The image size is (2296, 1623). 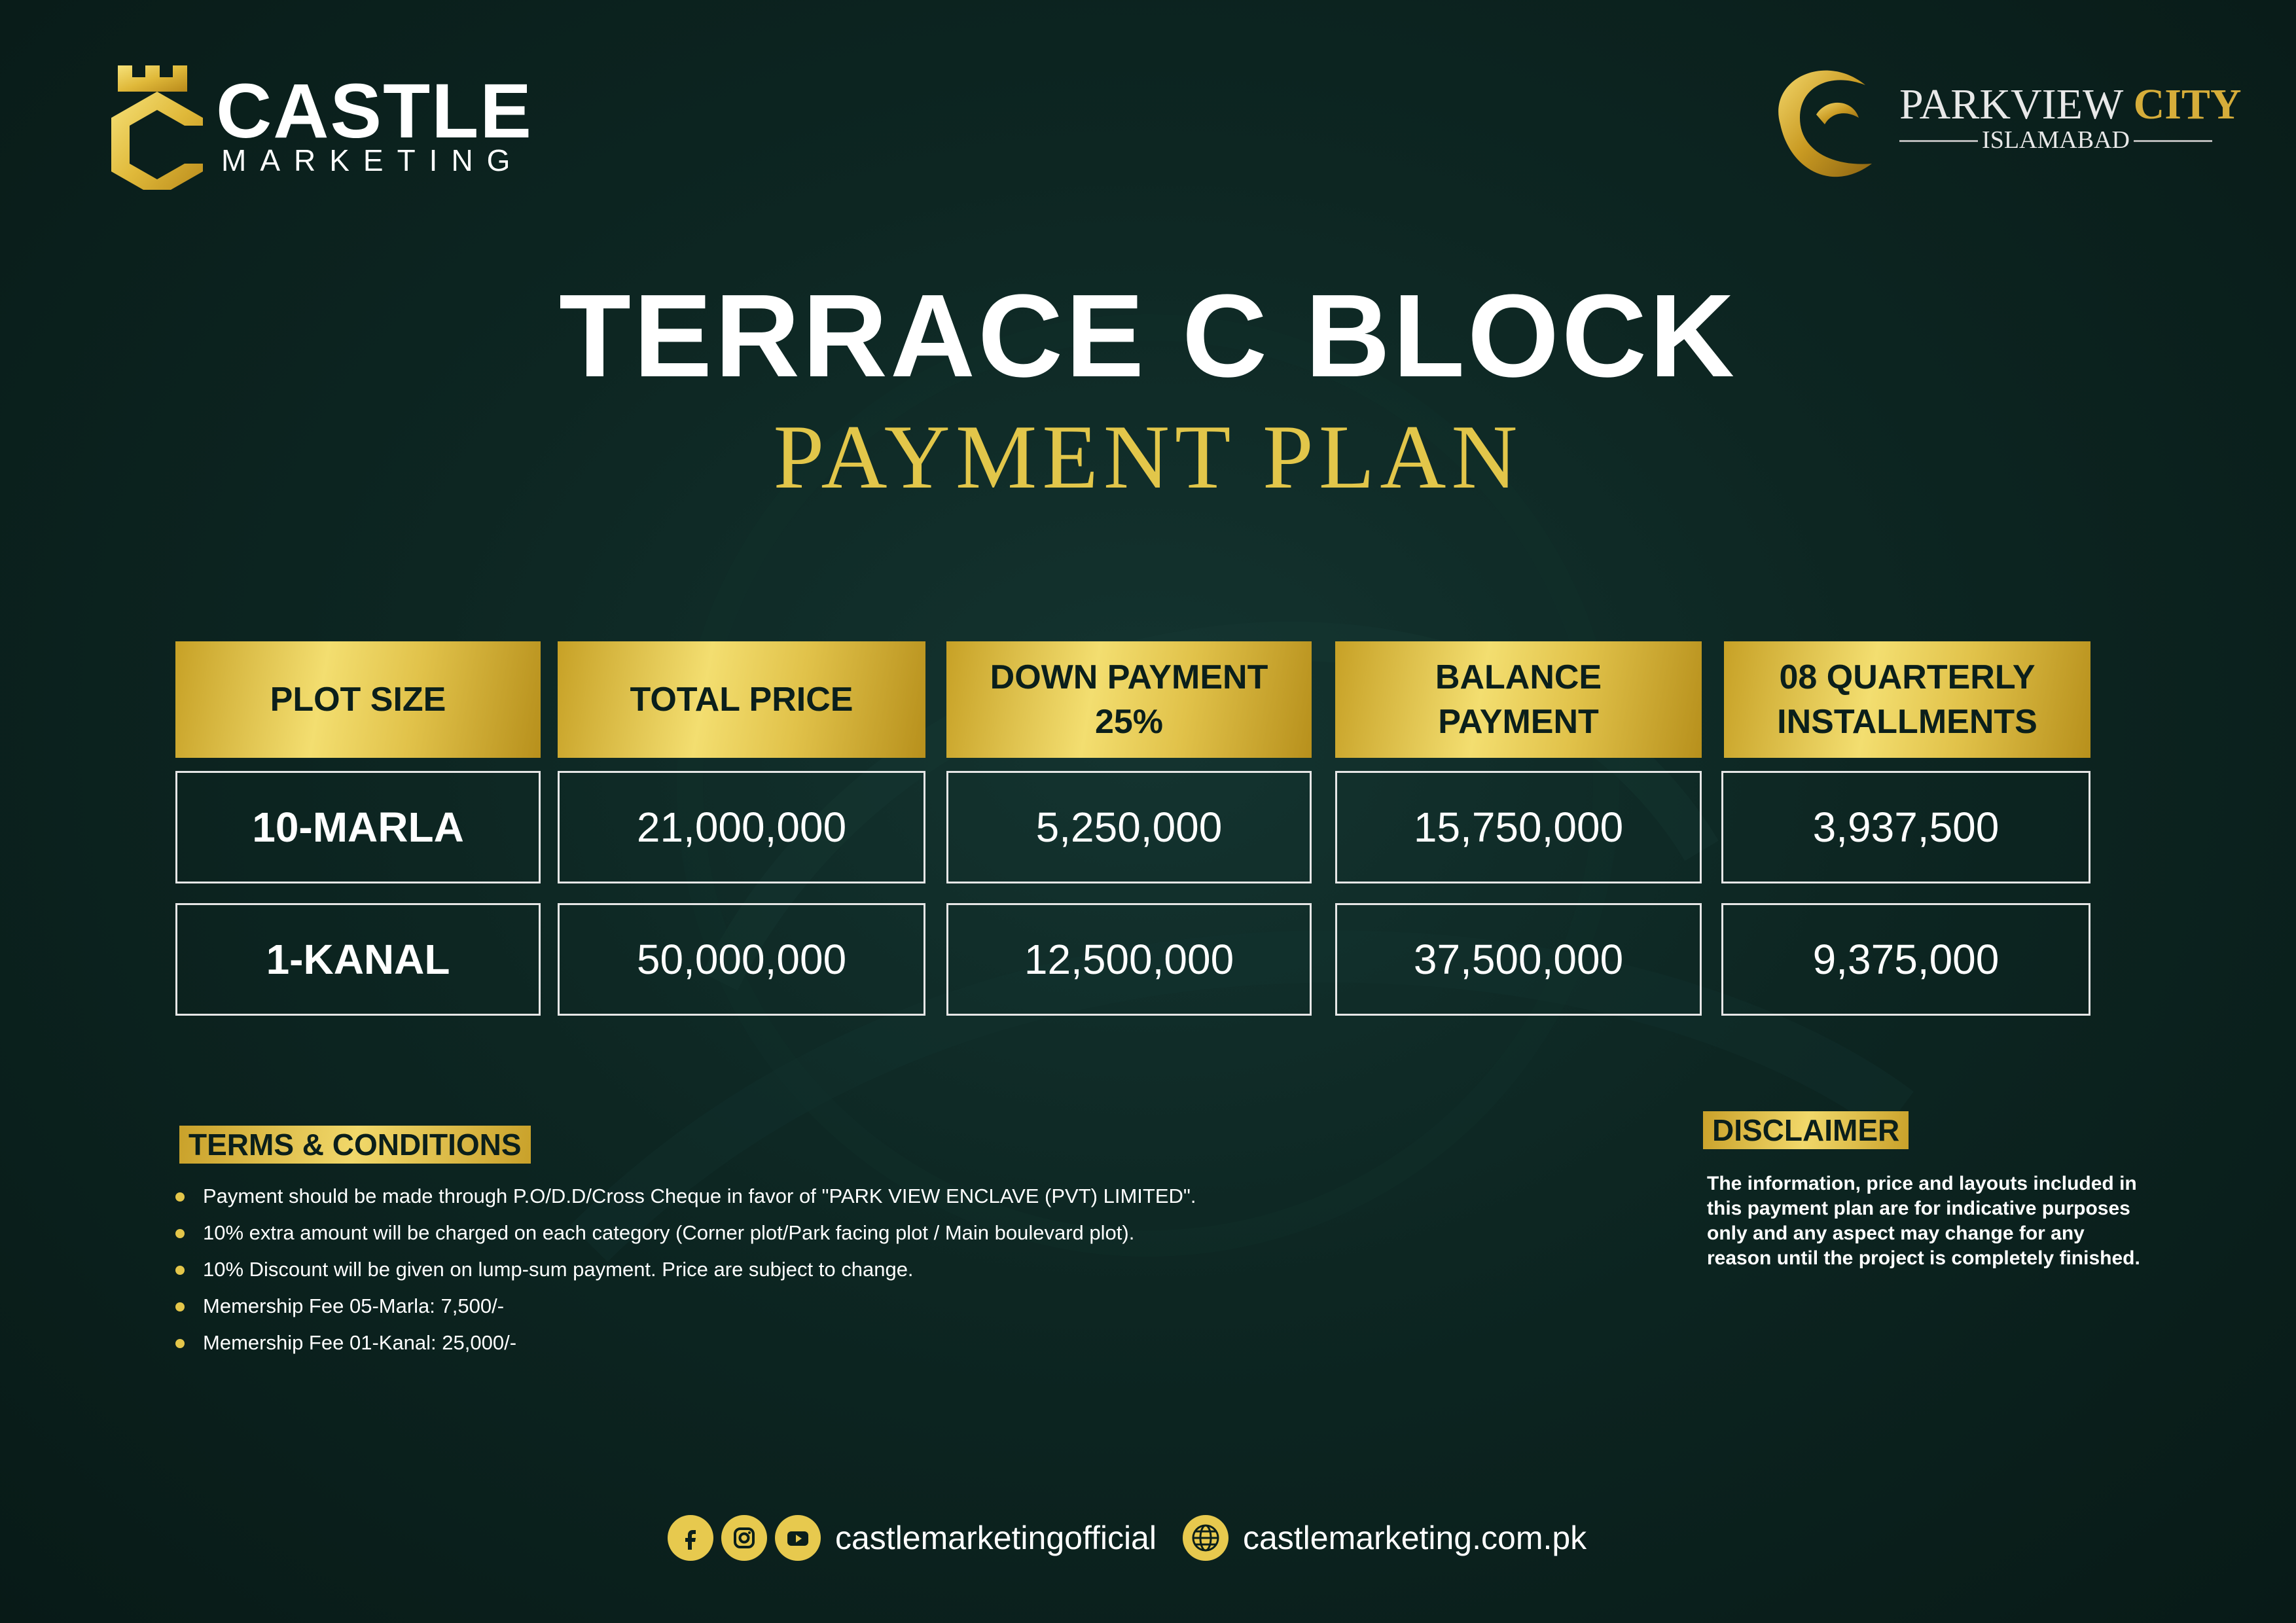 What do you see at coordinates (157, 127) in the screenshot?
I see `castle-emblem-icon` at bounding box center [157, 127].